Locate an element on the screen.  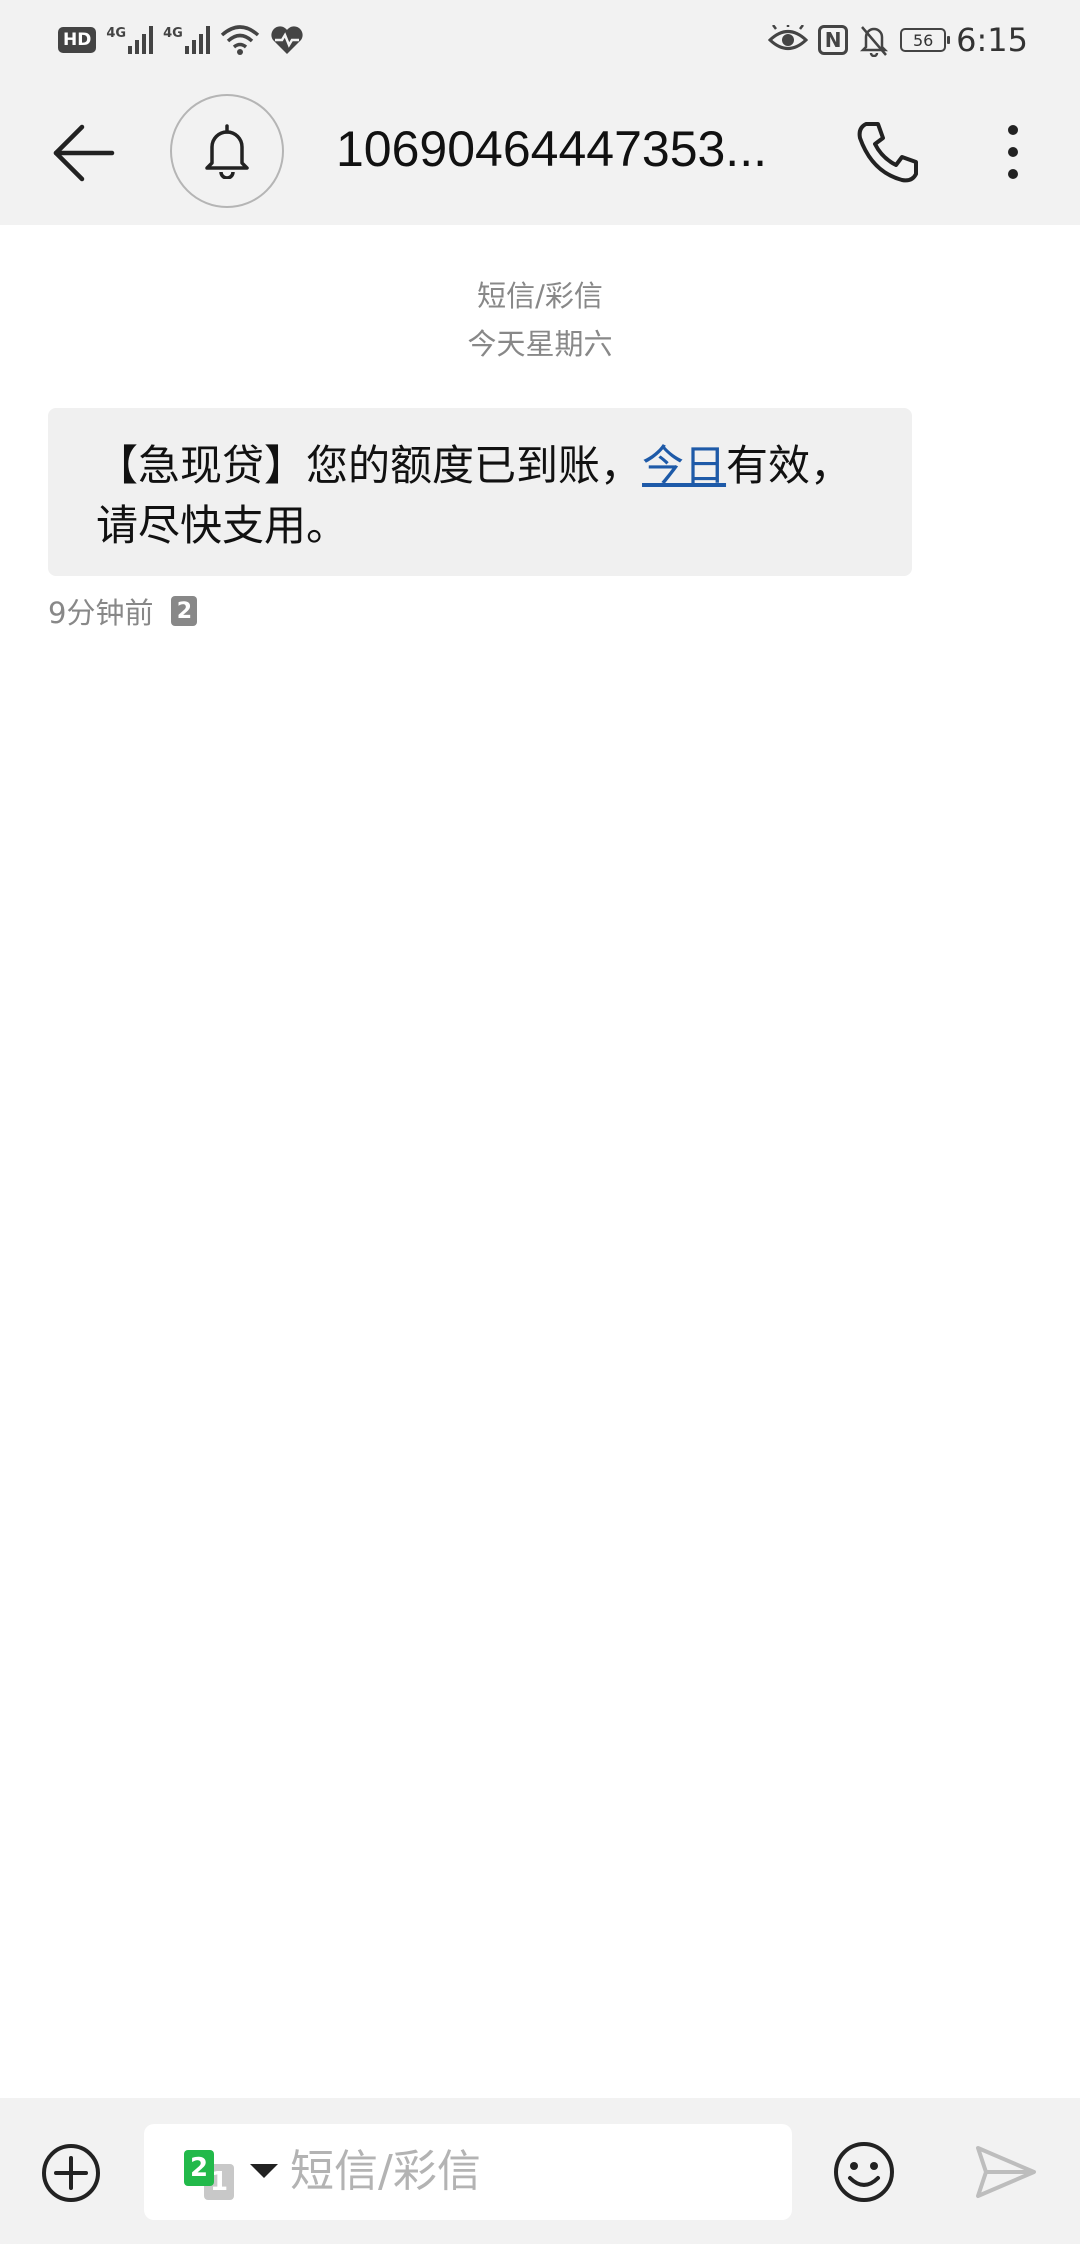
channel-label: 短信/彩信 is located at coordinates (540, 296).